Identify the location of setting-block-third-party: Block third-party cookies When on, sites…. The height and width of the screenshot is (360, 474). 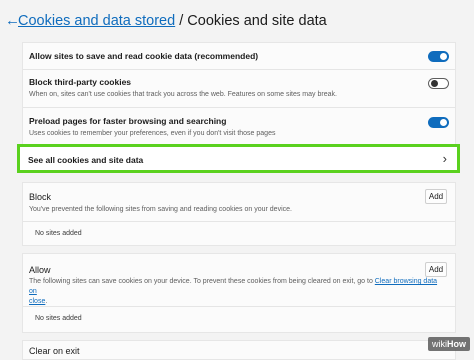
(239, 88).